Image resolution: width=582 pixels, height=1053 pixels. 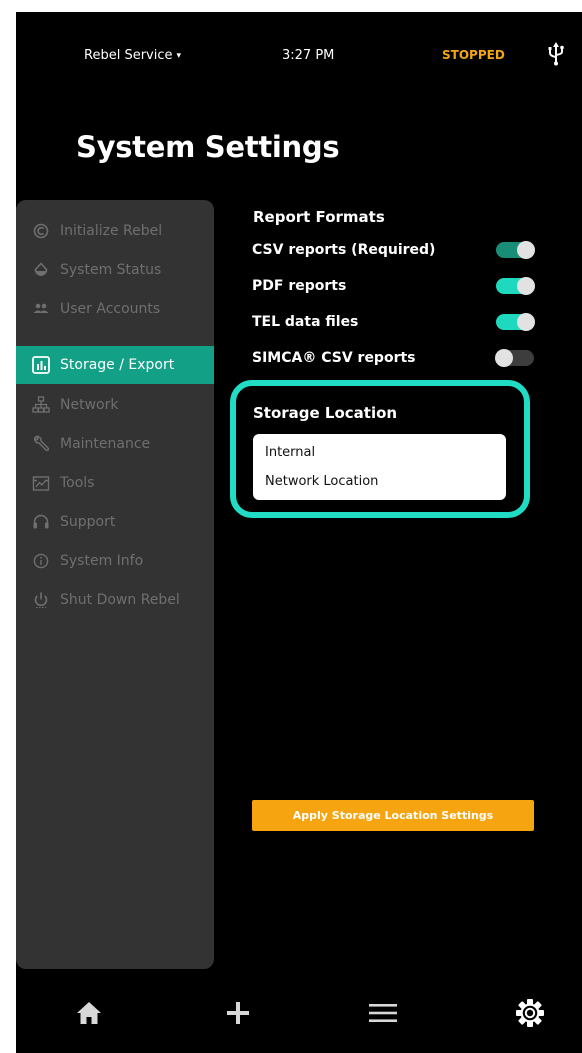 I want to click on sidebar-item-label: Network, so click(x=89, y=405).